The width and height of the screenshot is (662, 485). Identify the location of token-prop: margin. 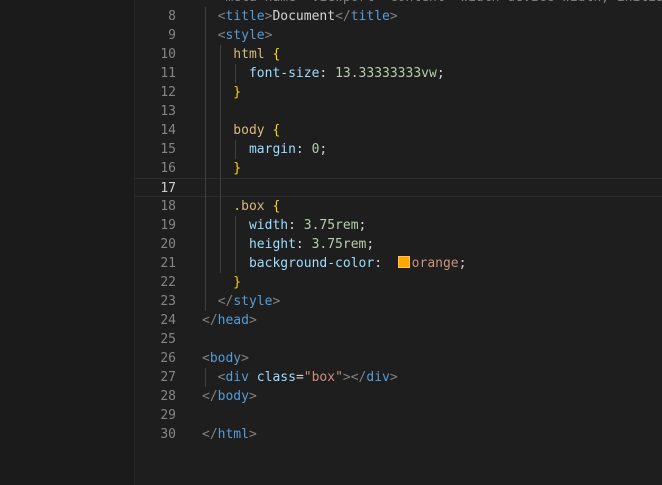
(249, 149).